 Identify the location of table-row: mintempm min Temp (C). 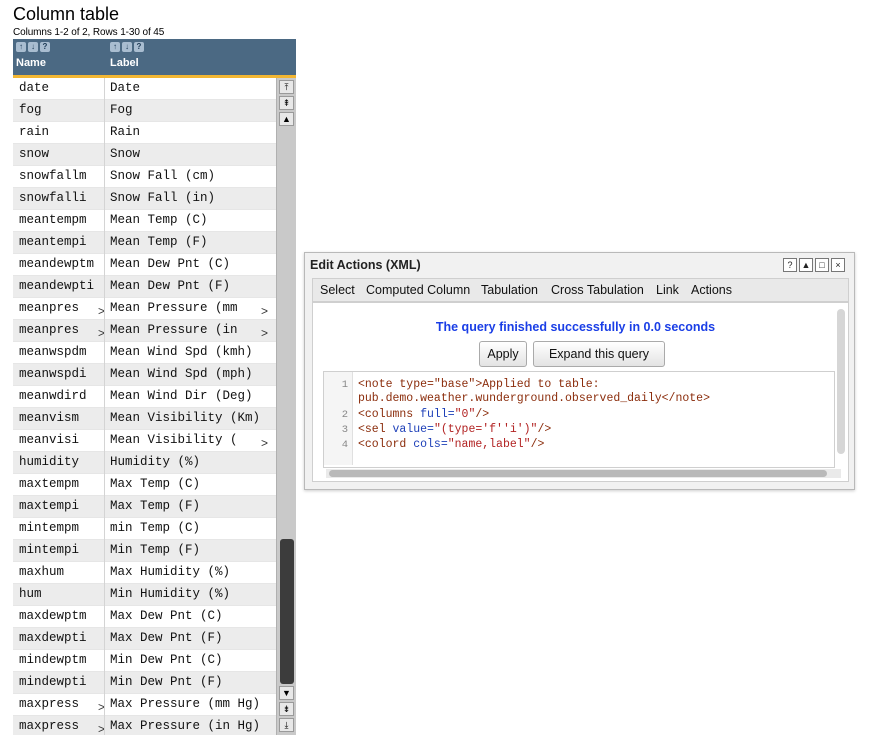
(144, 529).